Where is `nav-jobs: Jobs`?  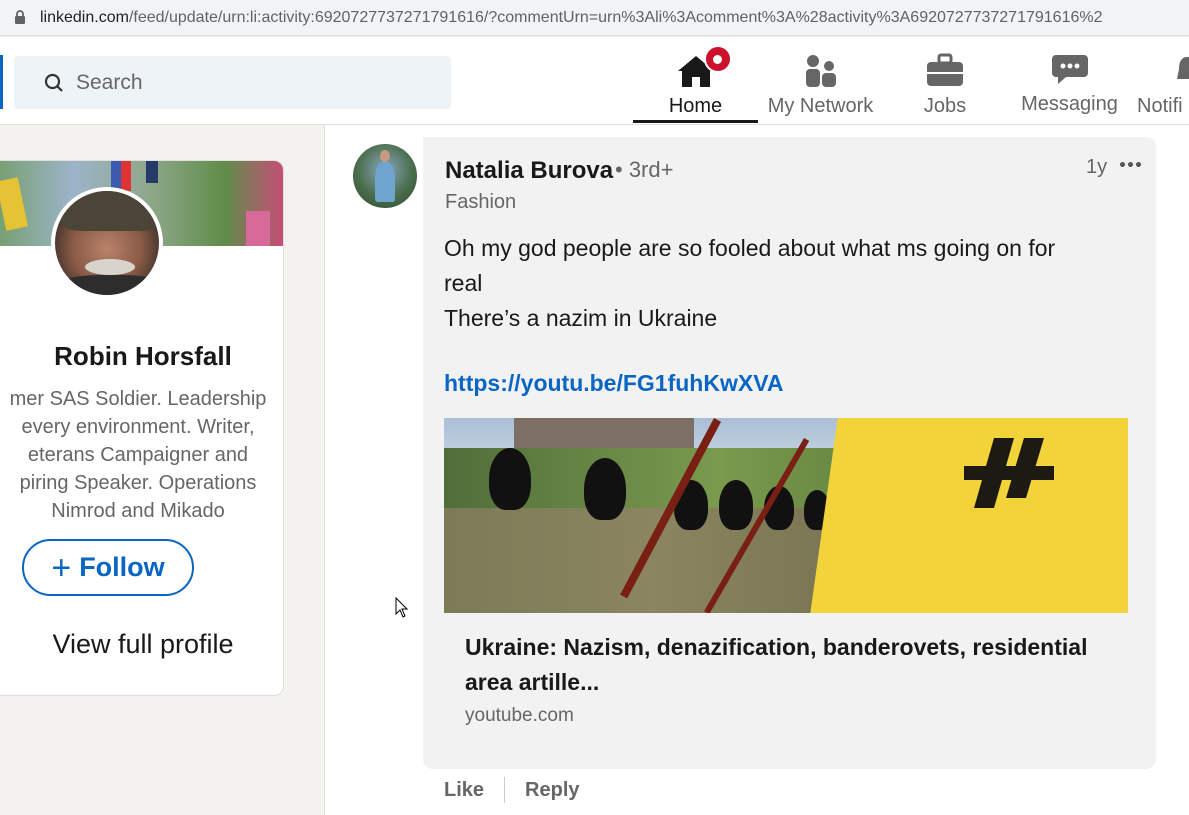 nav-jobs: Jobs is located at coordinates (945, 81).